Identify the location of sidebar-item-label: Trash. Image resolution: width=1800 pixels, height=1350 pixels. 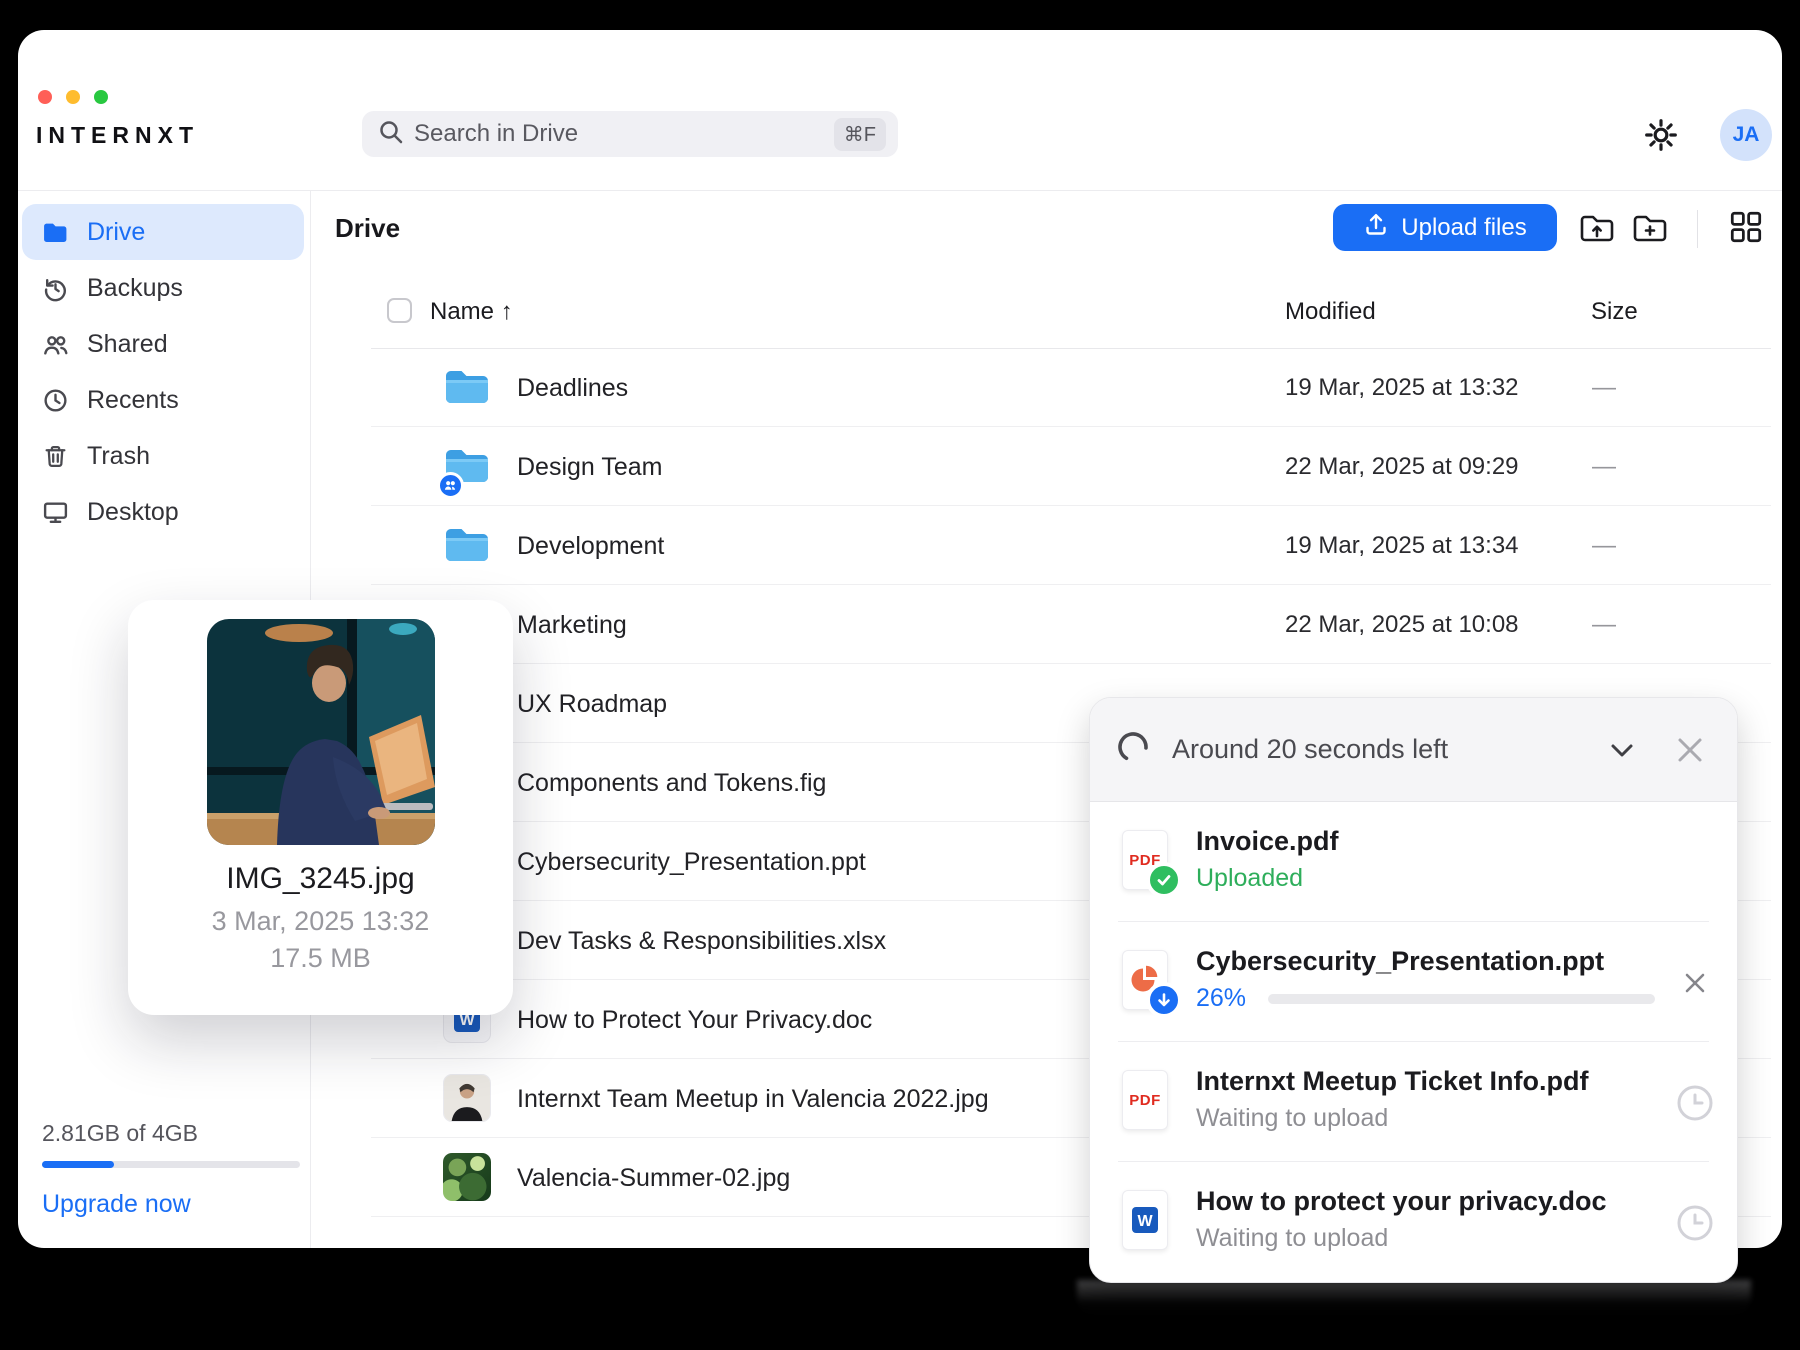
(118, 455).